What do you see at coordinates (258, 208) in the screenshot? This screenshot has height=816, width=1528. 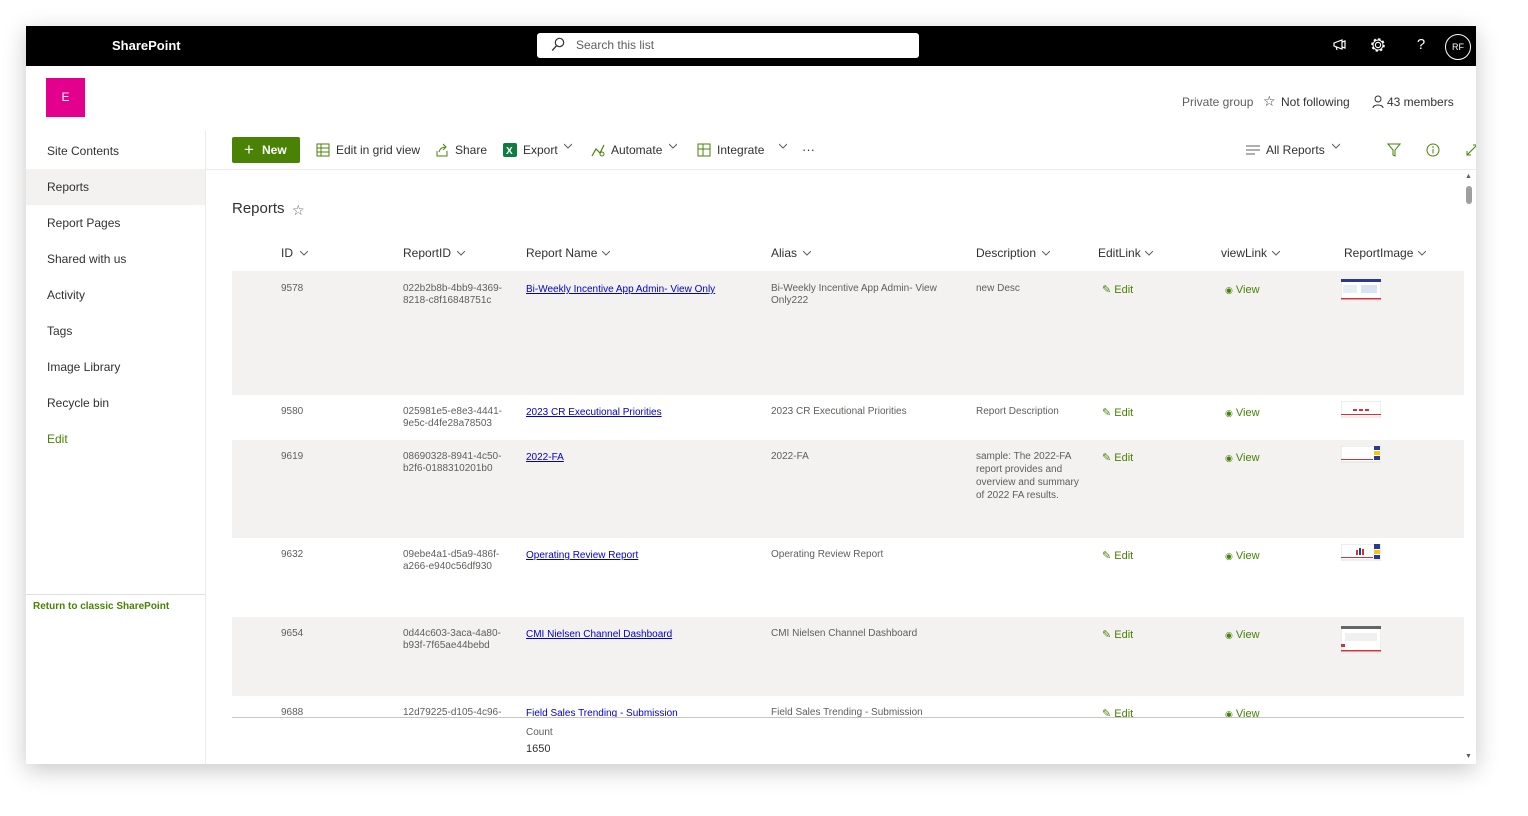 I see `list-title: Reports` at bounding box center [258, 208].